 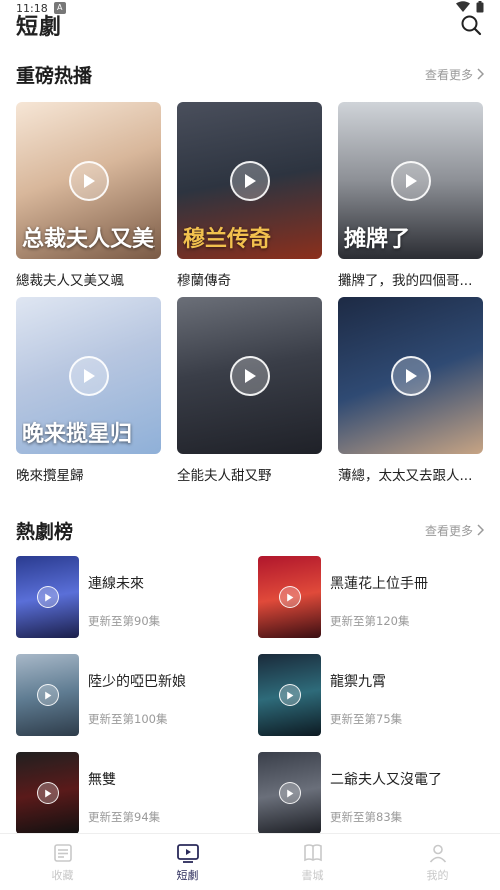 What do you see at coordinates (62, 852) in the screenshot?
I see `list-icon` at bounding box center [62, 852].